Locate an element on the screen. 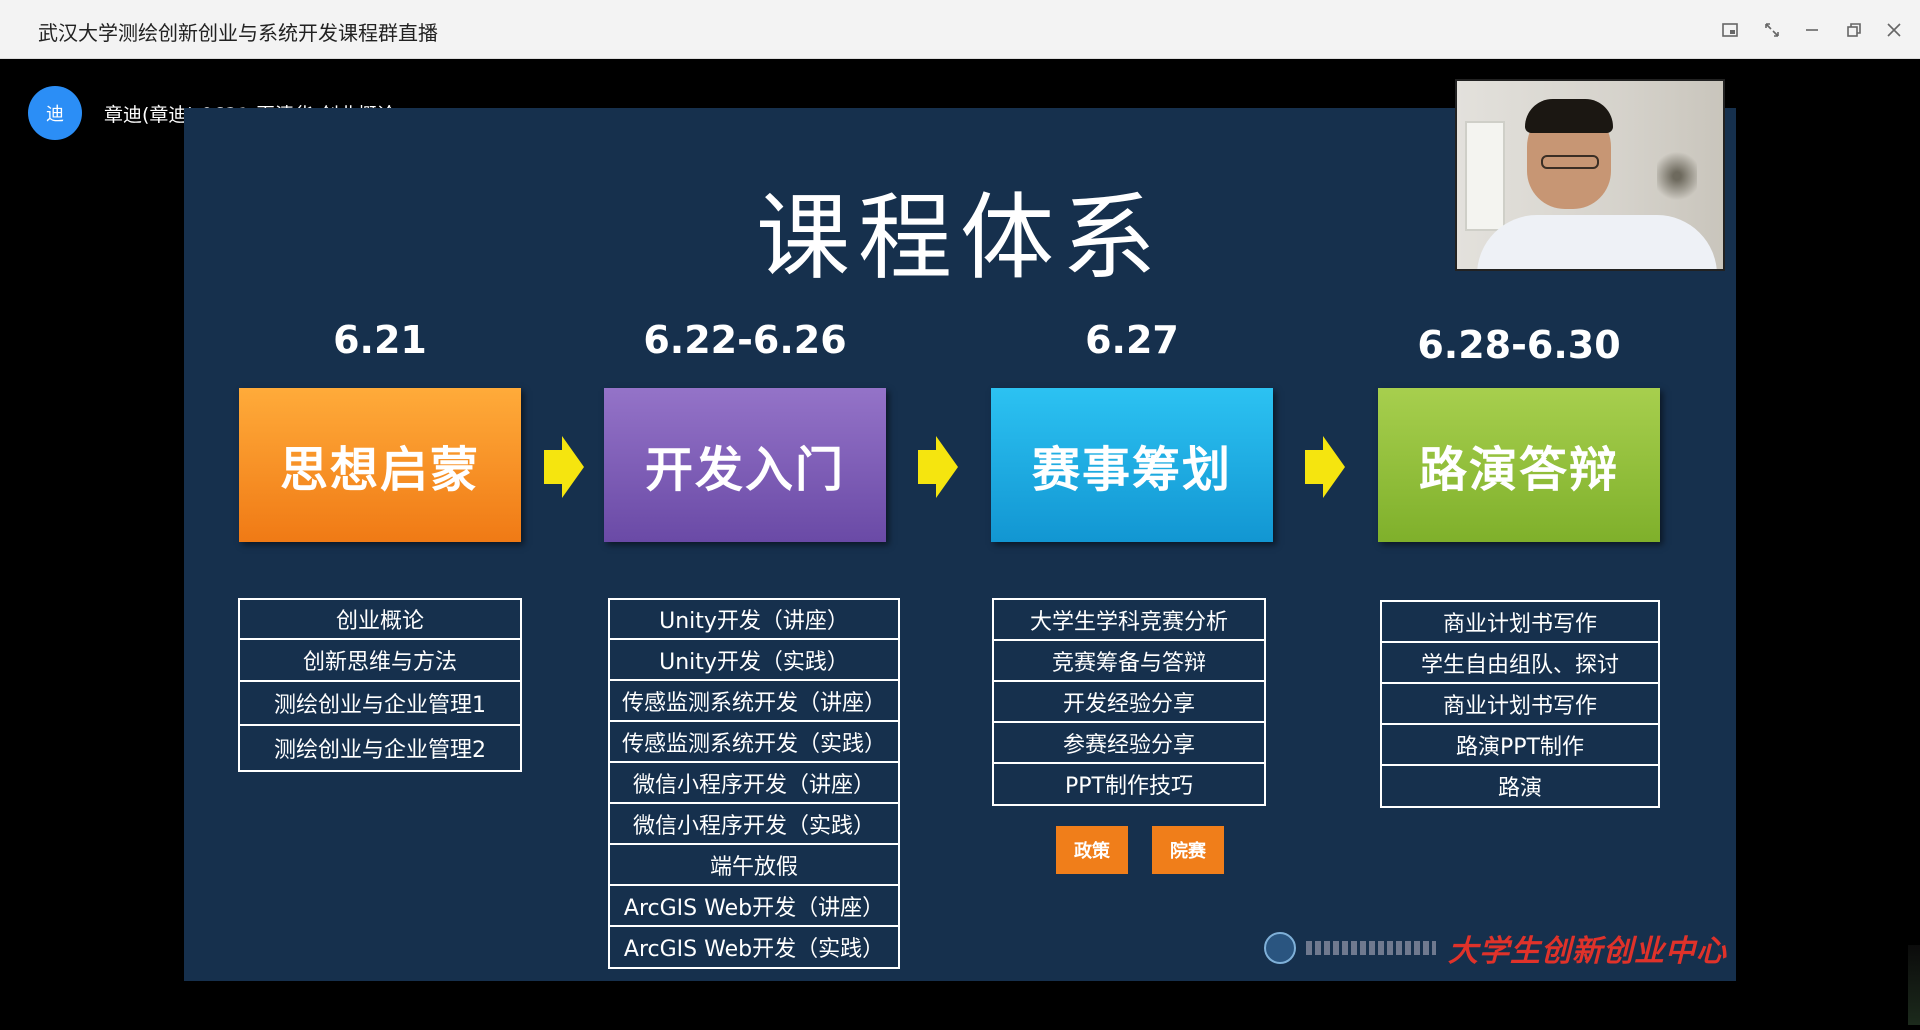 The height and width of the screenshot is (1030, 1920). presenter-shirt is located at coordinates (1597, 242).